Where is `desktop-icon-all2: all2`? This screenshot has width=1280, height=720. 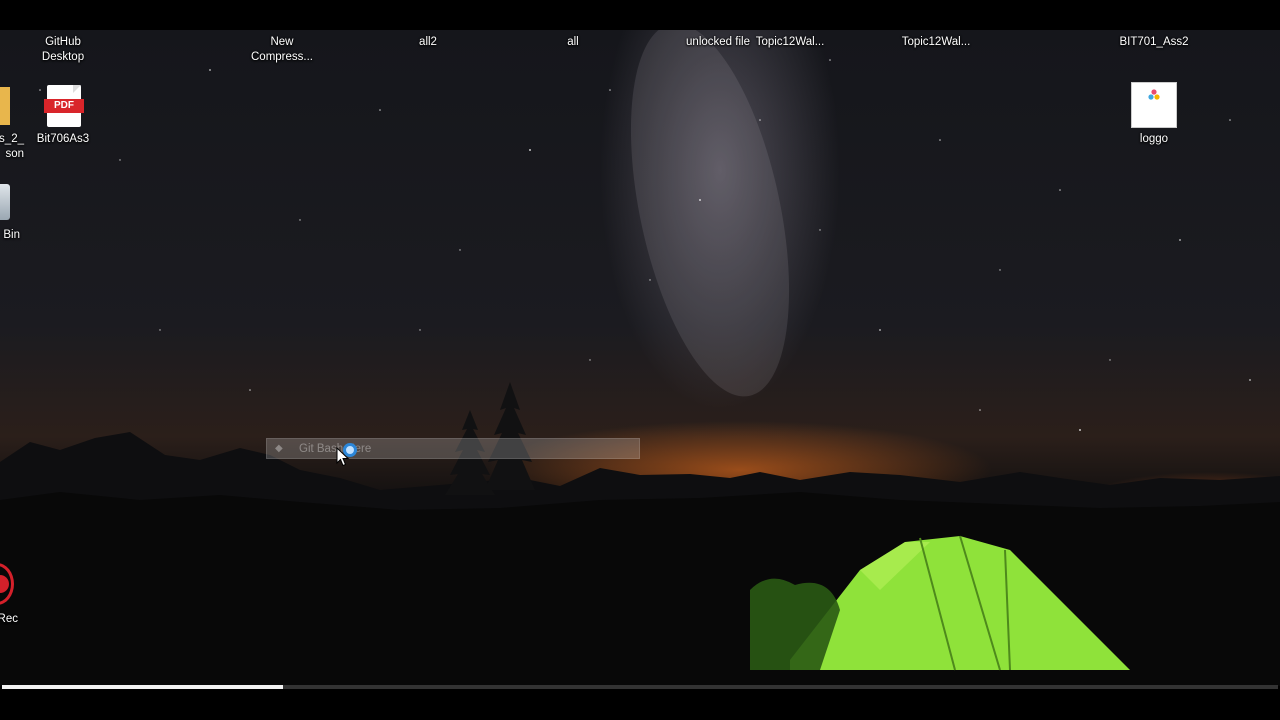
desktop-icon-all2: all2 is located at coordinates (428, 42).